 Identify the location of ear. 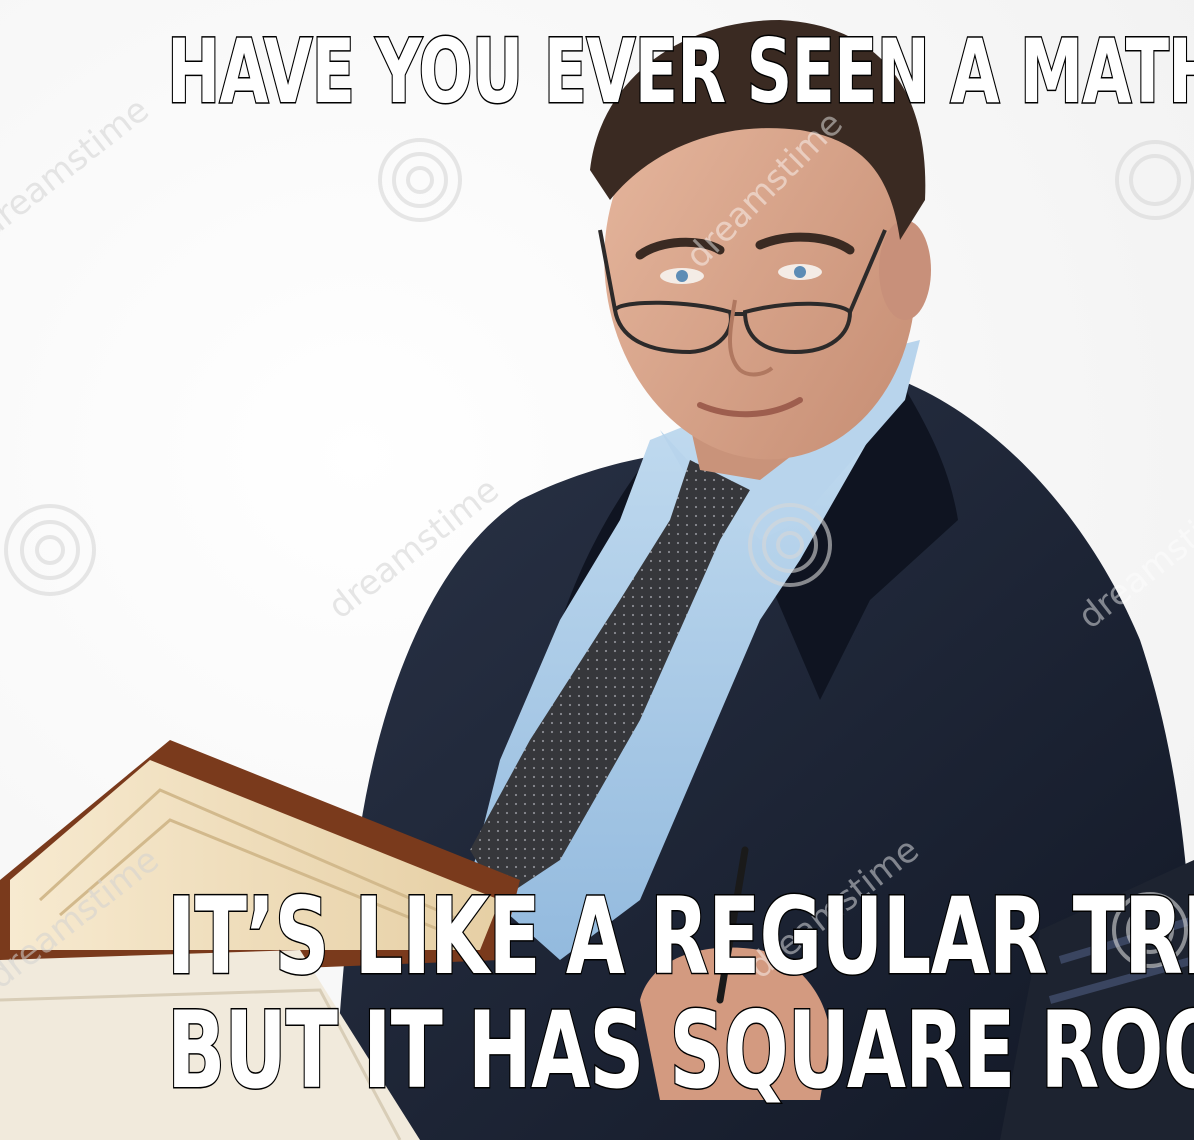
(905, 270).